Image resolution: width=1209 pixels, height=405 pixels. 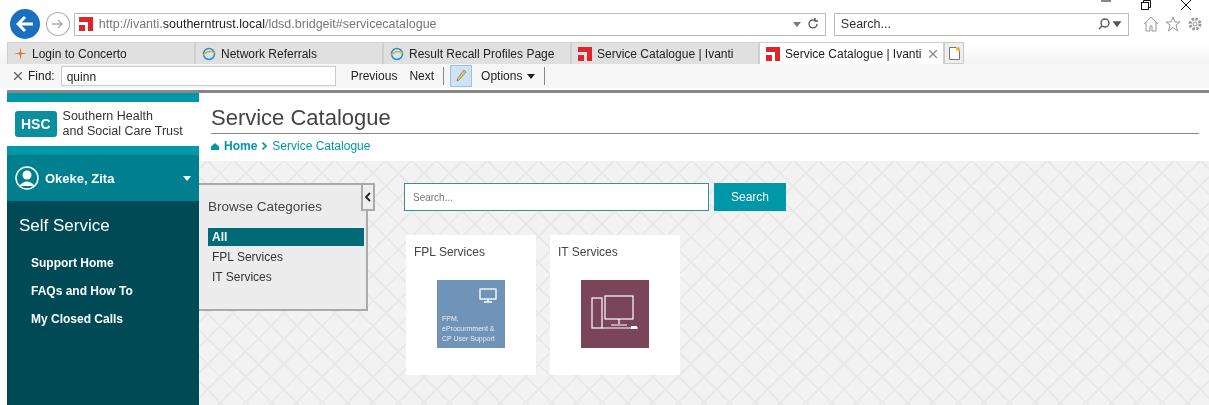 I want to click on previous-button: Previous, so click(x=374, y=76).